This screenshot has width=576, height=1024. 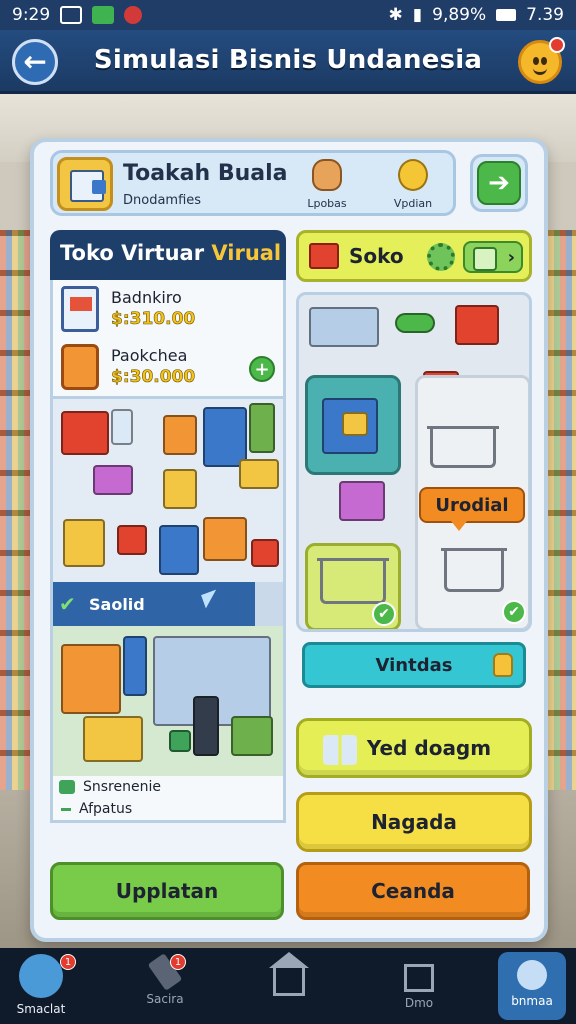 What do you see at coordinates (168, 604) in the screenshot?
I see `status-strip: ✔ Saolid` at bounding box center [168, 604].